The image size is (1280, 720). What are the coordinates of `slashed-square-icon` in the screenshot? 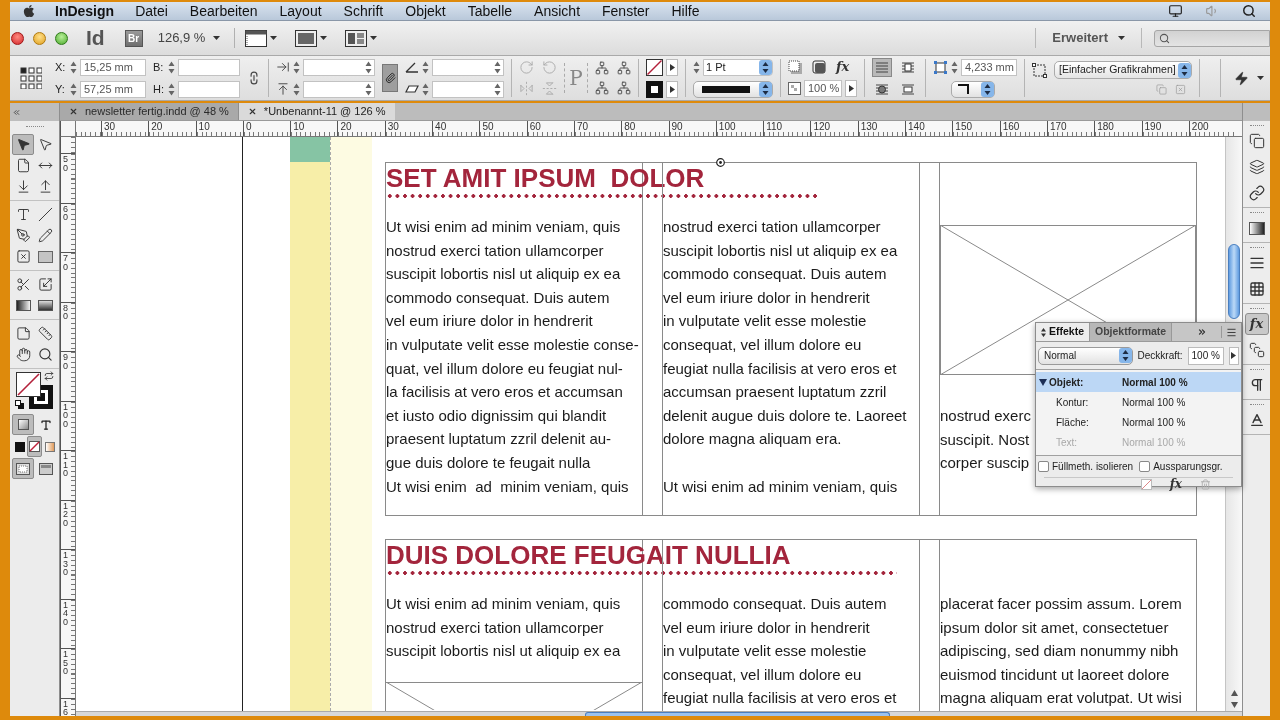 It's located at (1146, 484).